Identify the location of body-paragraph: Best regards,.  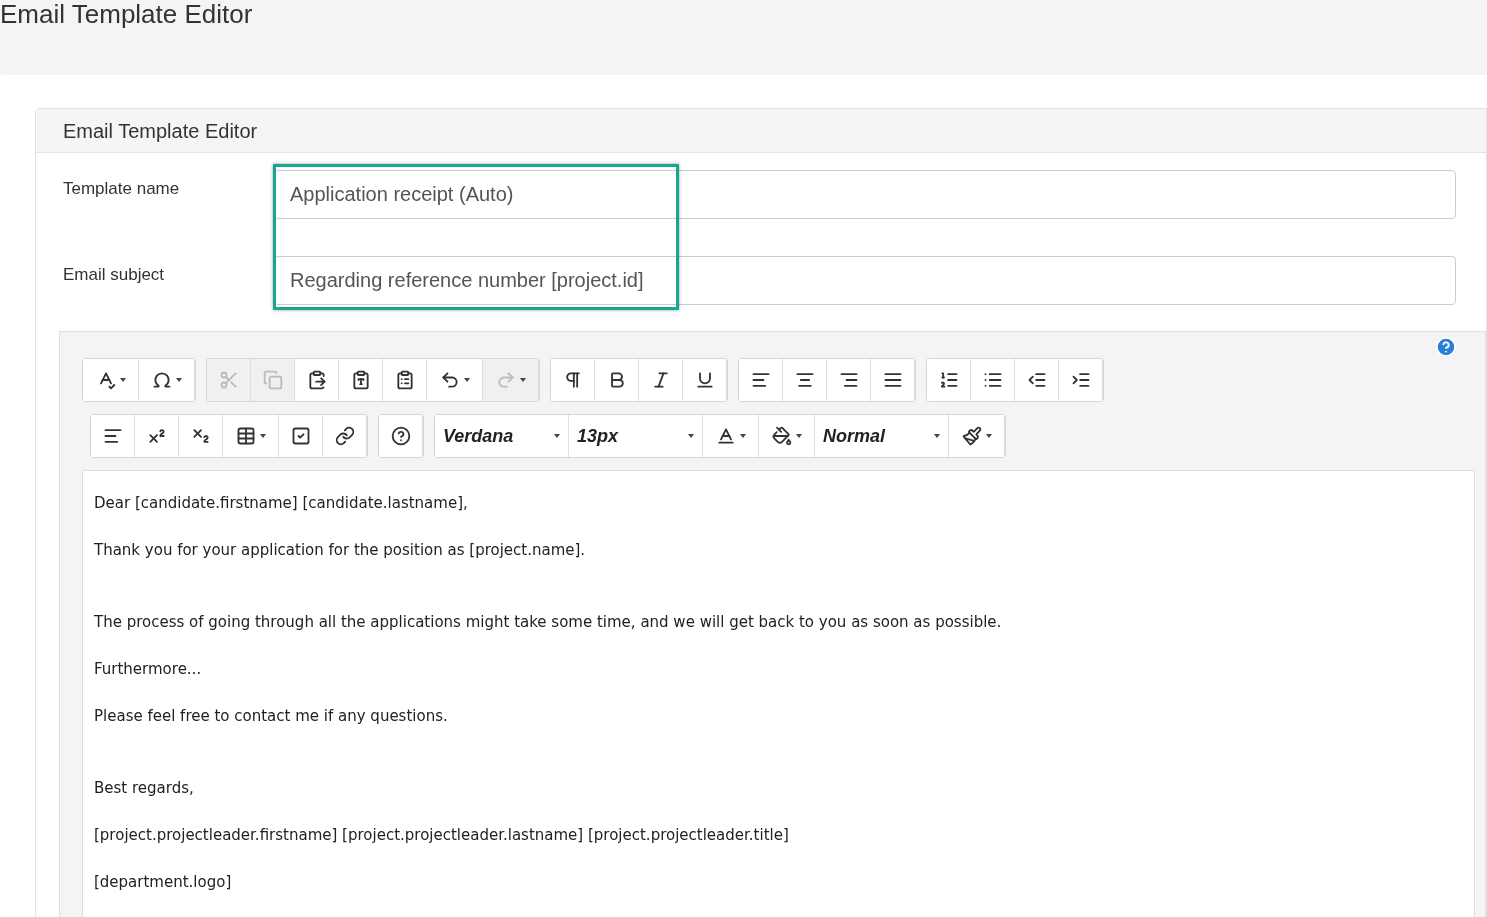
(144, 788).